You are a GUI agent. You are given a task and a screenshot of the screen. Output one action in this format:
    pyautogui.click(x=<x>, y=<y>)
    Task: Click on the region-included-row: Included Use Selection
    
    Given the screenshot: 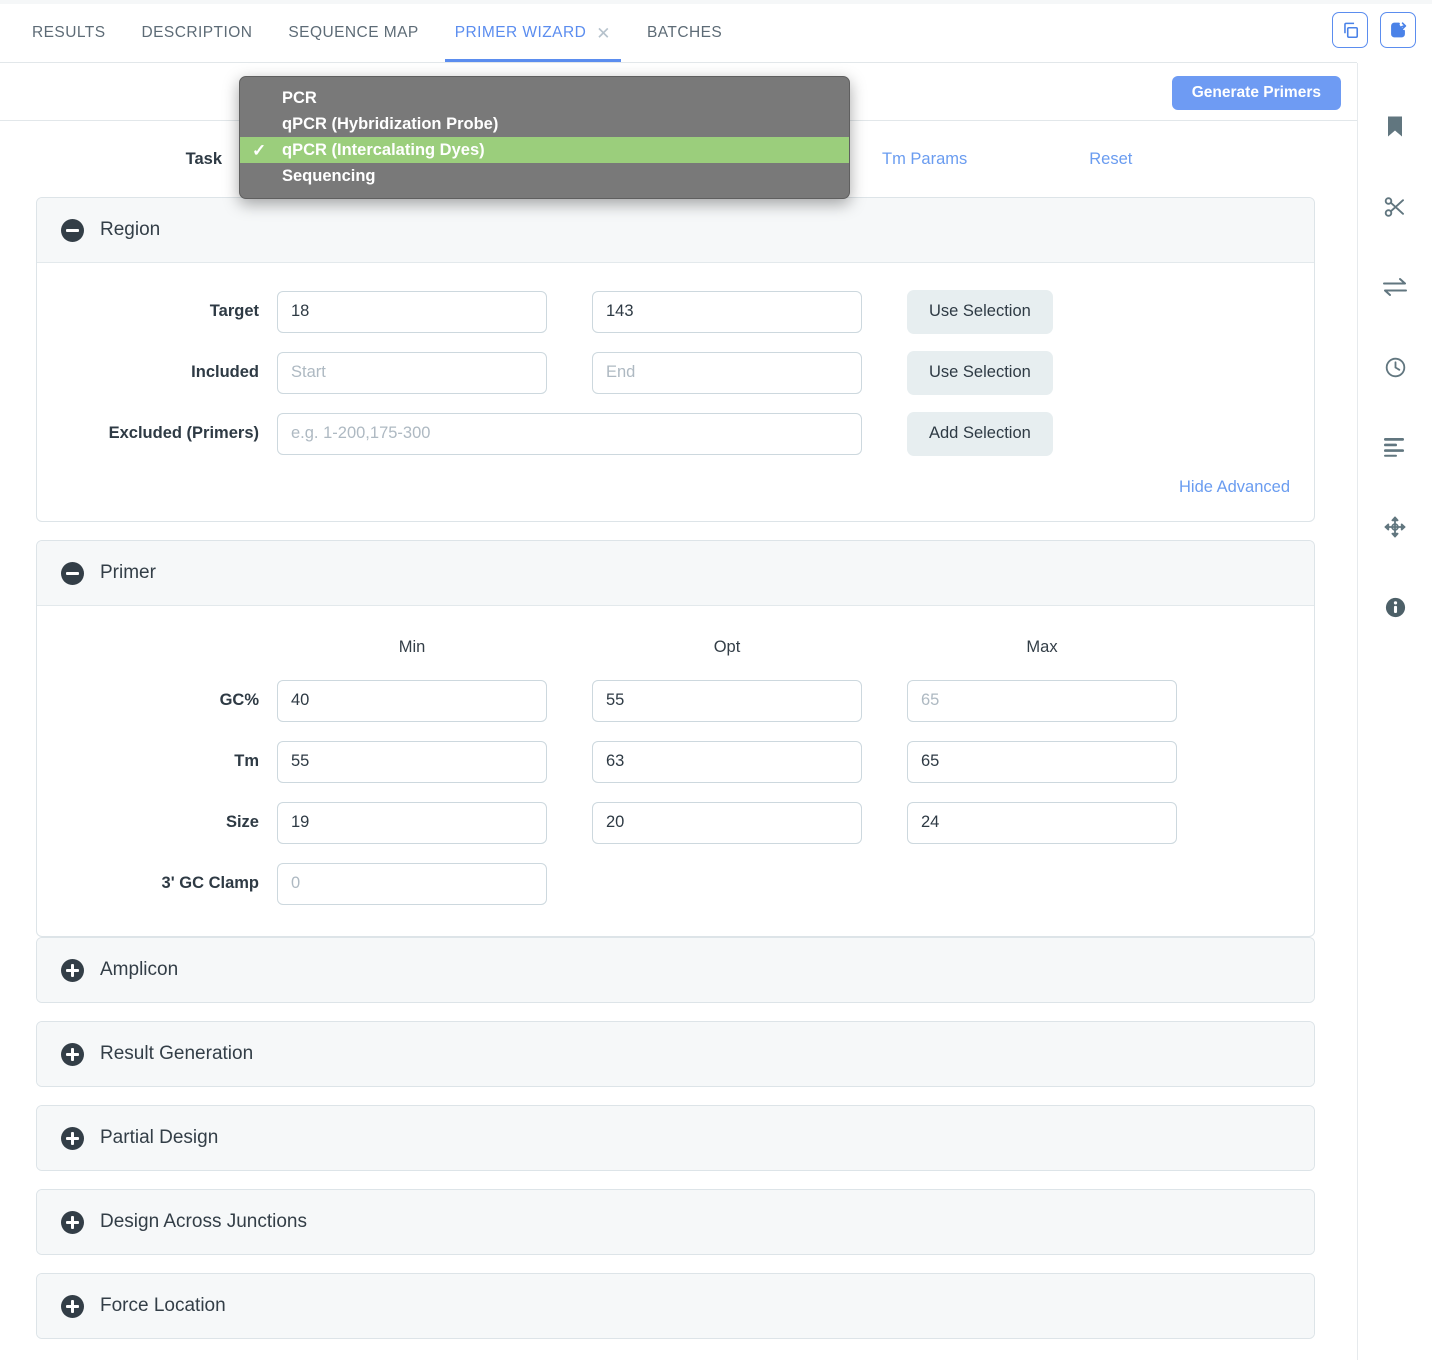 What is the action you would take?
    pyautogui.click(x=675, y=372)
    